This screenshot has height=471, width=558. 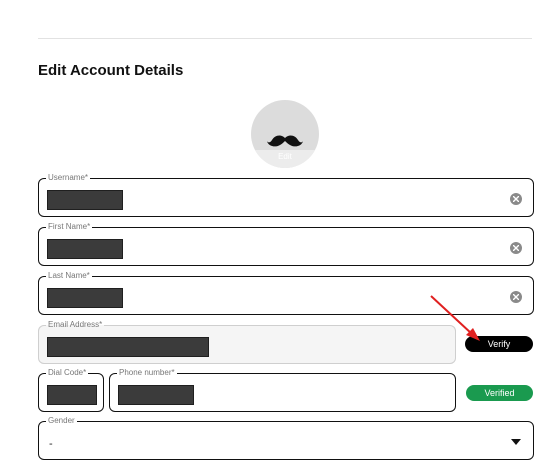 I want to click on username-field: Username*, so click(x=286, y=195).